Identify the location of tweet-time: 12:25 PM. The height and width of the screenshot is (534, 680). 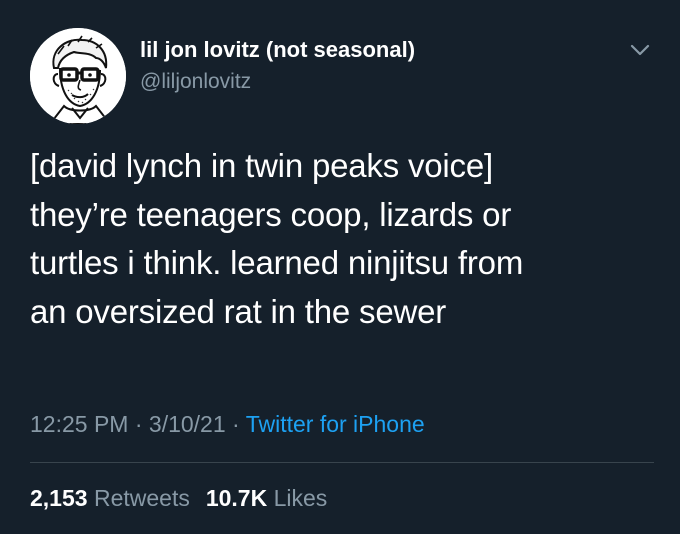
(79, 424).